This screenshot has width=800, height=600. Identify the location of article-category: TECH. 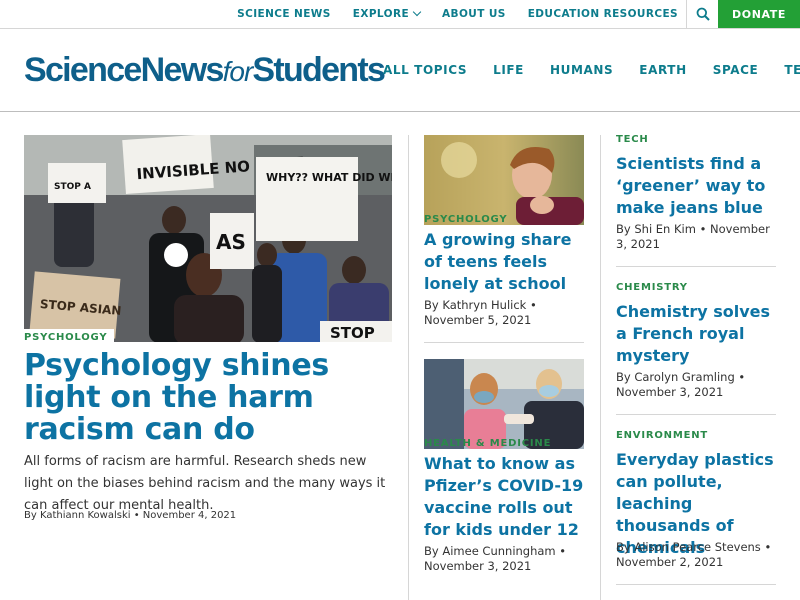
(632, 139).